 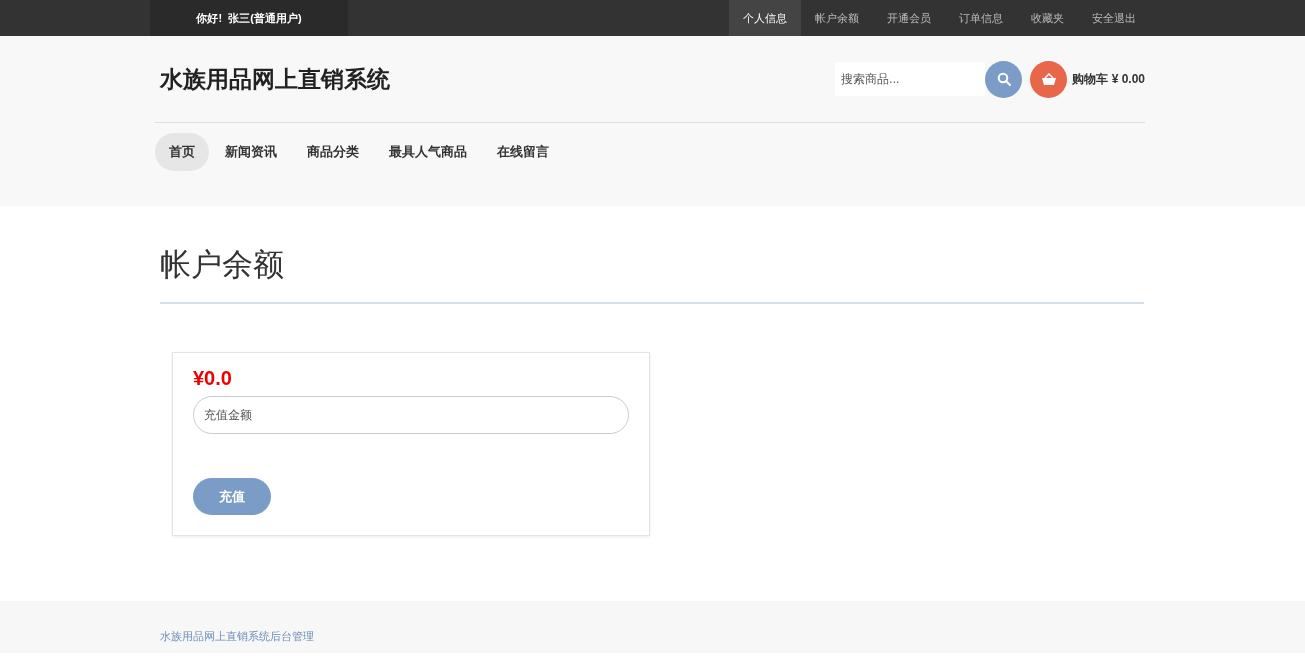 I want to click on basket-icon, so click(x=1048, y=79).